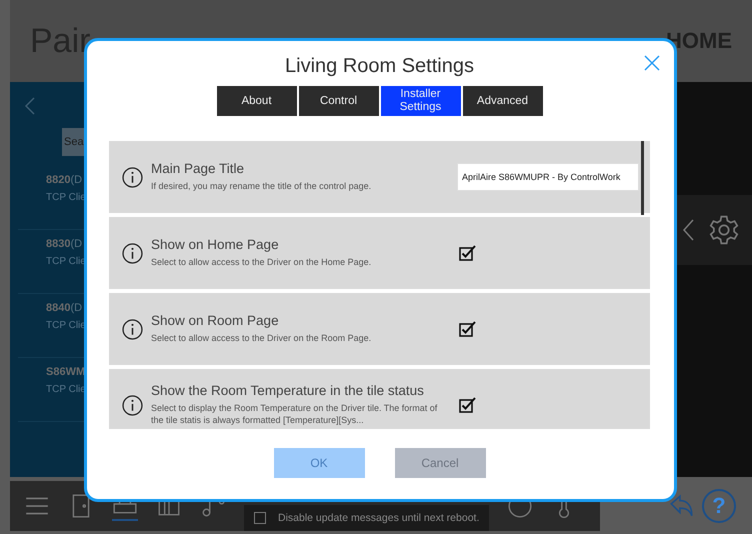  I want to click on dialog-title: Living Room Settings, so click(379, 66).